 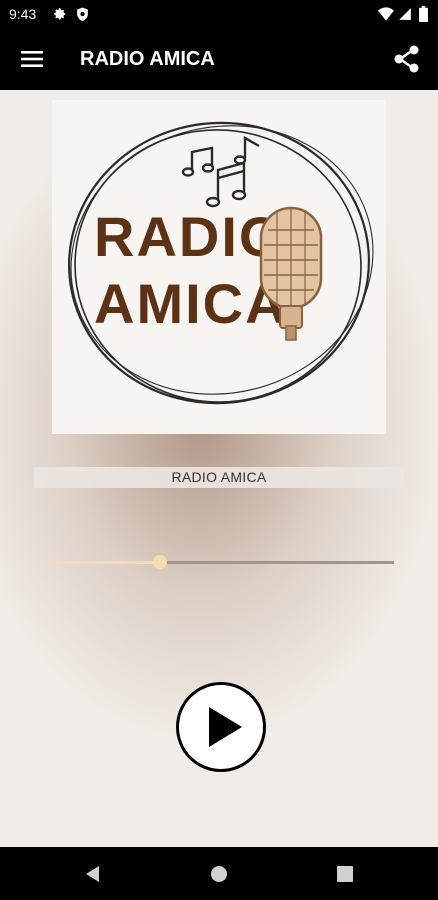 What do you see at coordinates (93, 874) in the screenshot?
I see `back-icon` at bounding box center [93, 874].